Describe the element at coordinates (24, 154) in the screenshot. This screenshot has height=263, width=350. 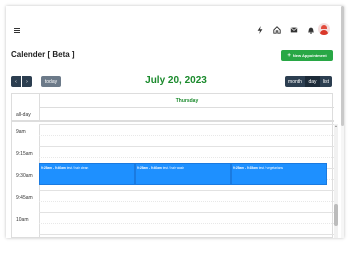
I see `time-label: 9:15am` at that location.